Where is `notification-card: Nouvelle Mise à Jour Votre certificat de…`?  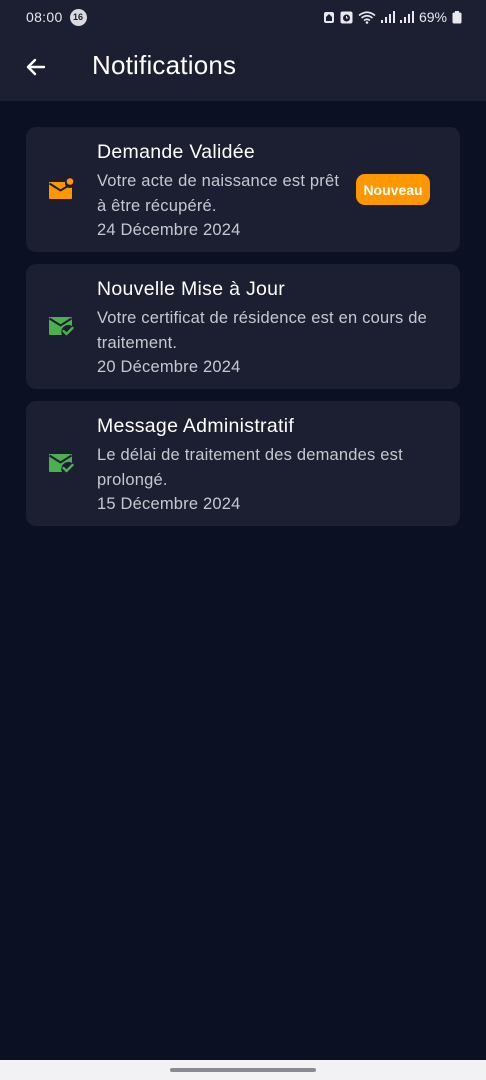 notification-card: Nouvelle Mise à Jour Votre certificat de… is located at coordinates (243, 326).